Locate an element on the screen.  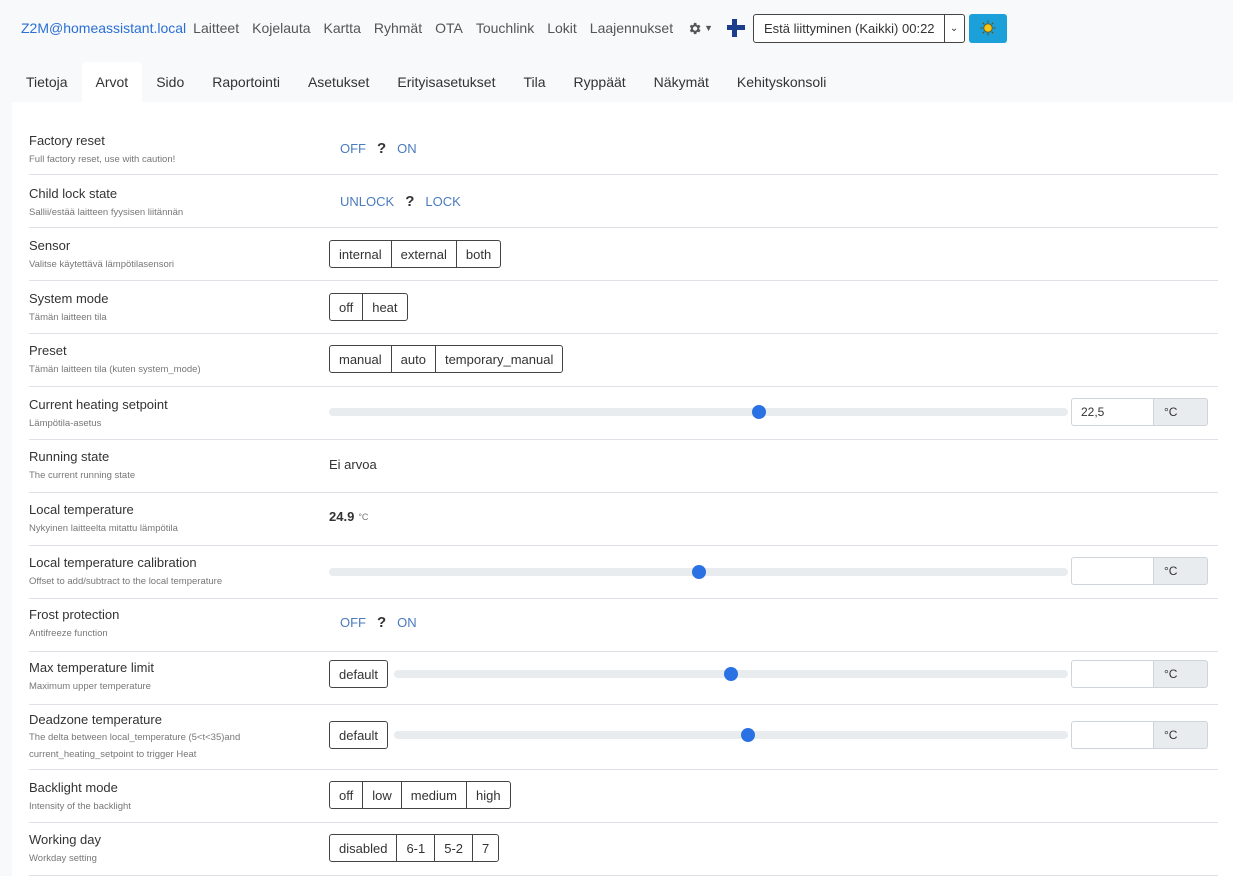
feature-label: Deadzone temperature is located at coordinates (95, 719).